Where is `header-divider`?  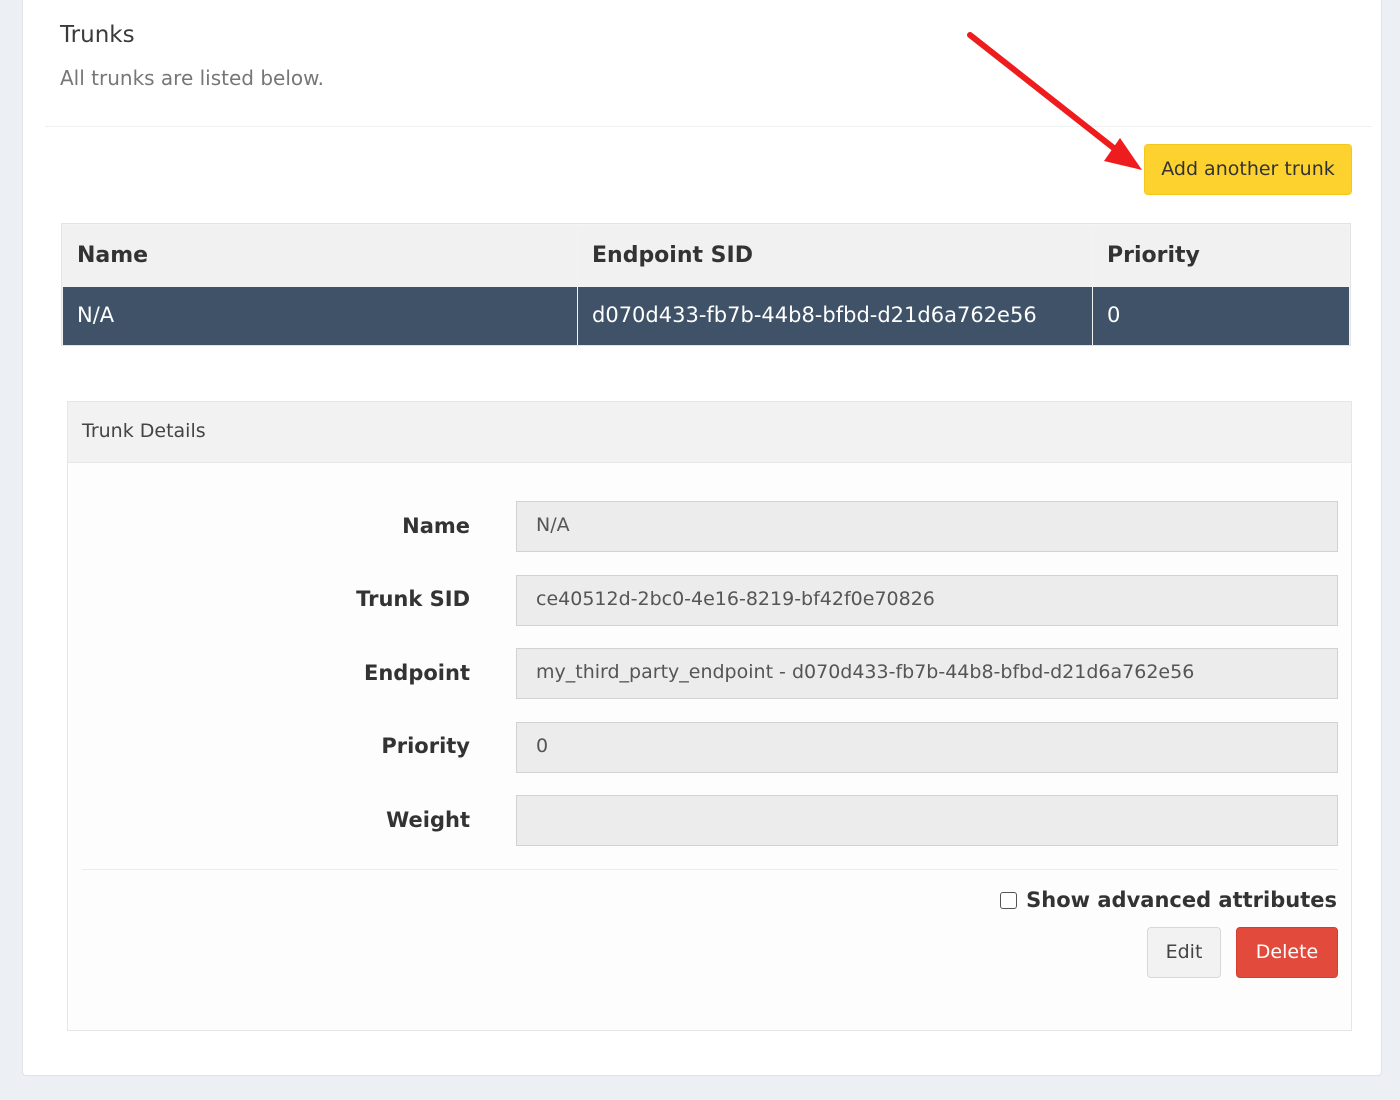
header-divider is located at coordinates (708, 126).